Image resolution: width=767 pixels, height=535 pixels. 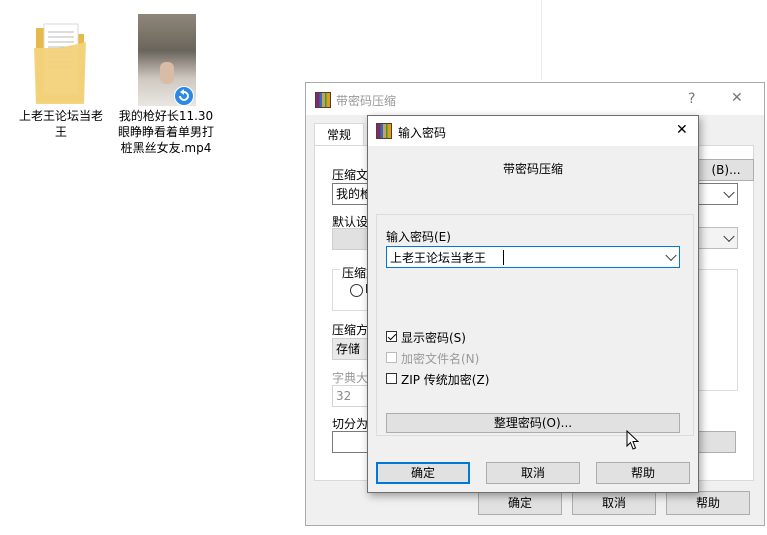 What do you see at coordinates (445, 380) in the screenshot?
I see `zip-legacy-label: ZIP 传统加密(Z)` at bounding box center [445, 380].